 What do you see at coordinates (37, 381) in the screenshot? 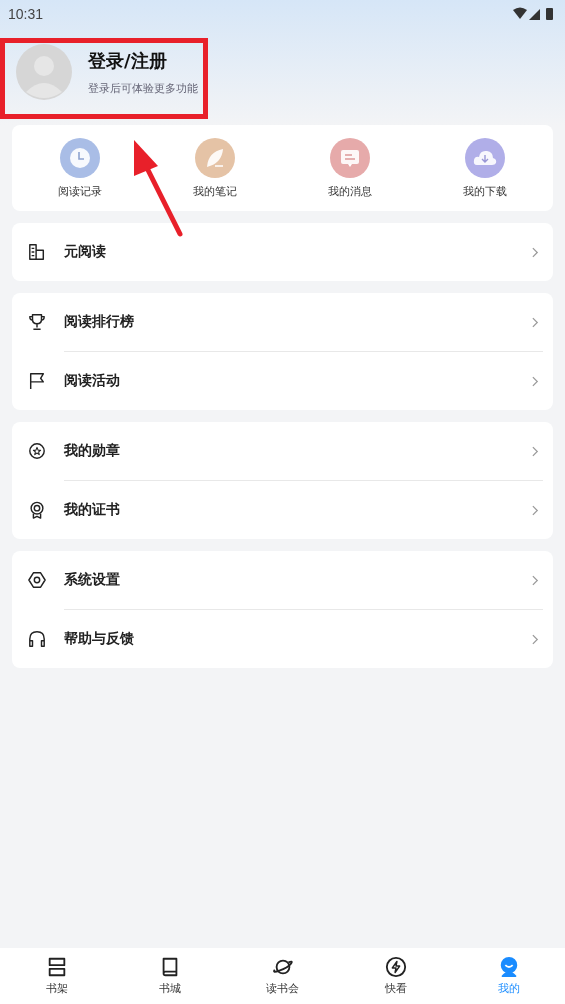
I see `flag-icon` at bounding box center [37, 381].